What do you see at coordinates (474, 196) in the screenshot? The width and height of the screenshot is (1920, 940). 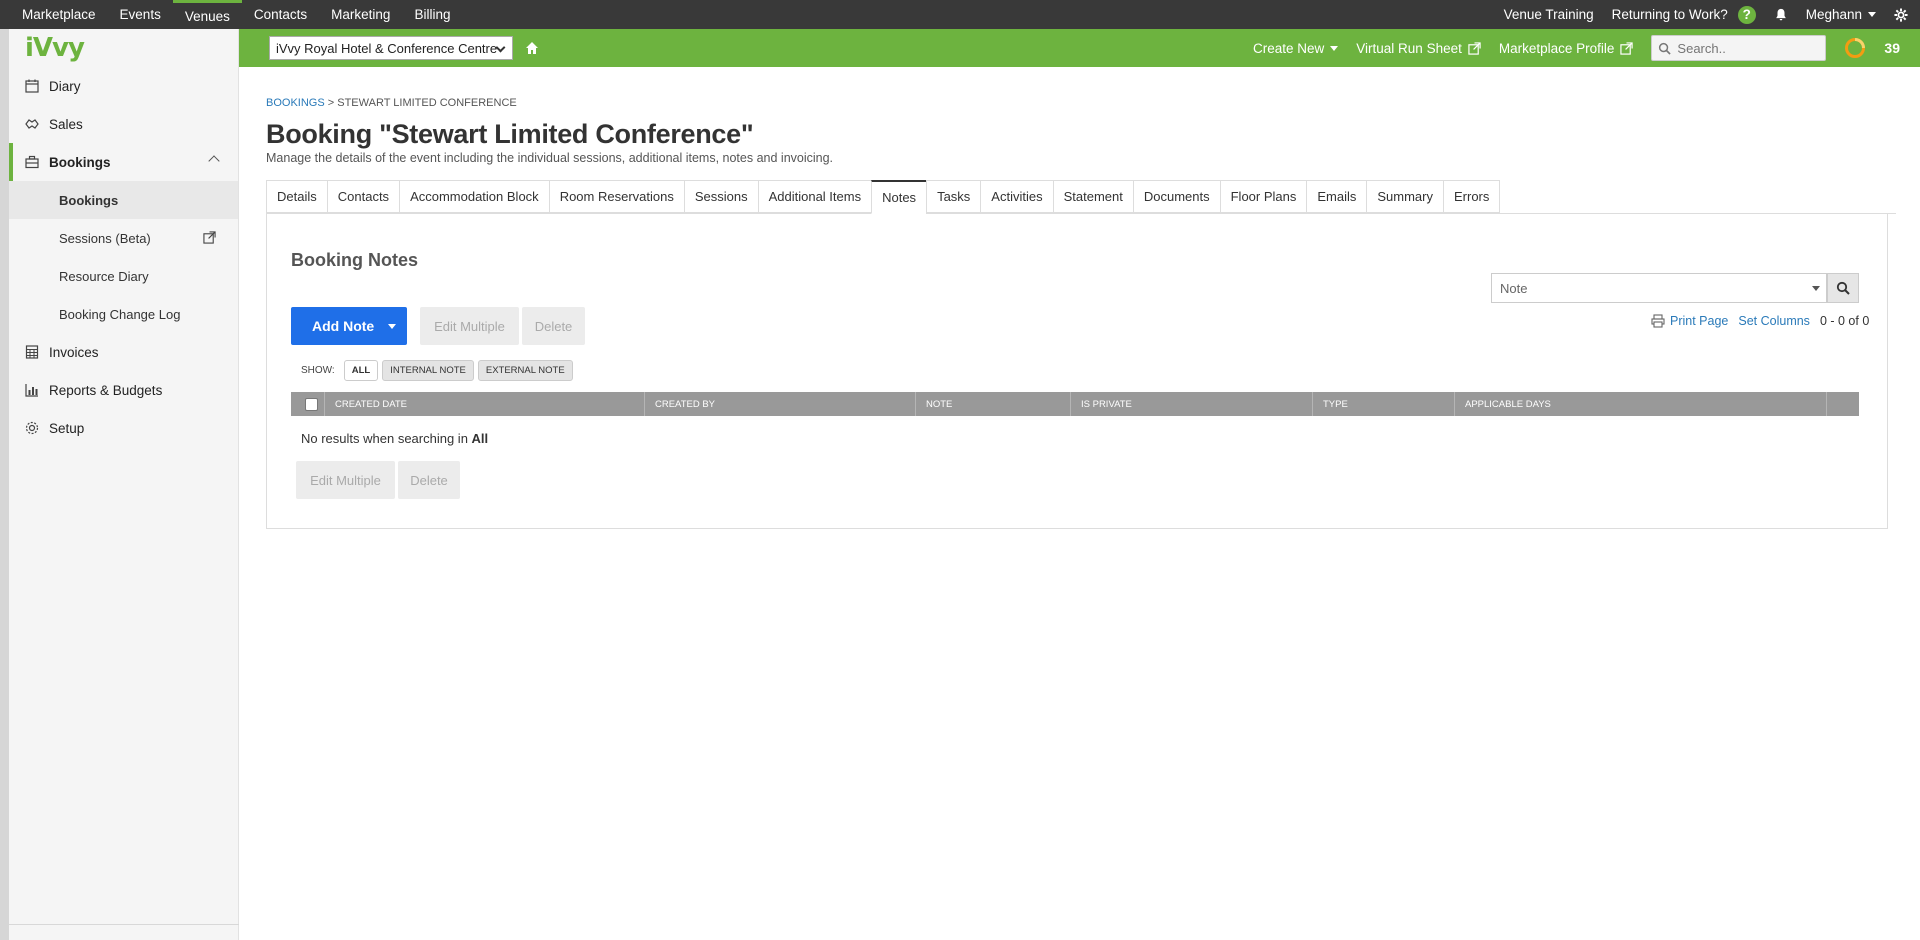 I see `tab-accommodation-block: Accommodation Block` at bounding box center [474, 196].